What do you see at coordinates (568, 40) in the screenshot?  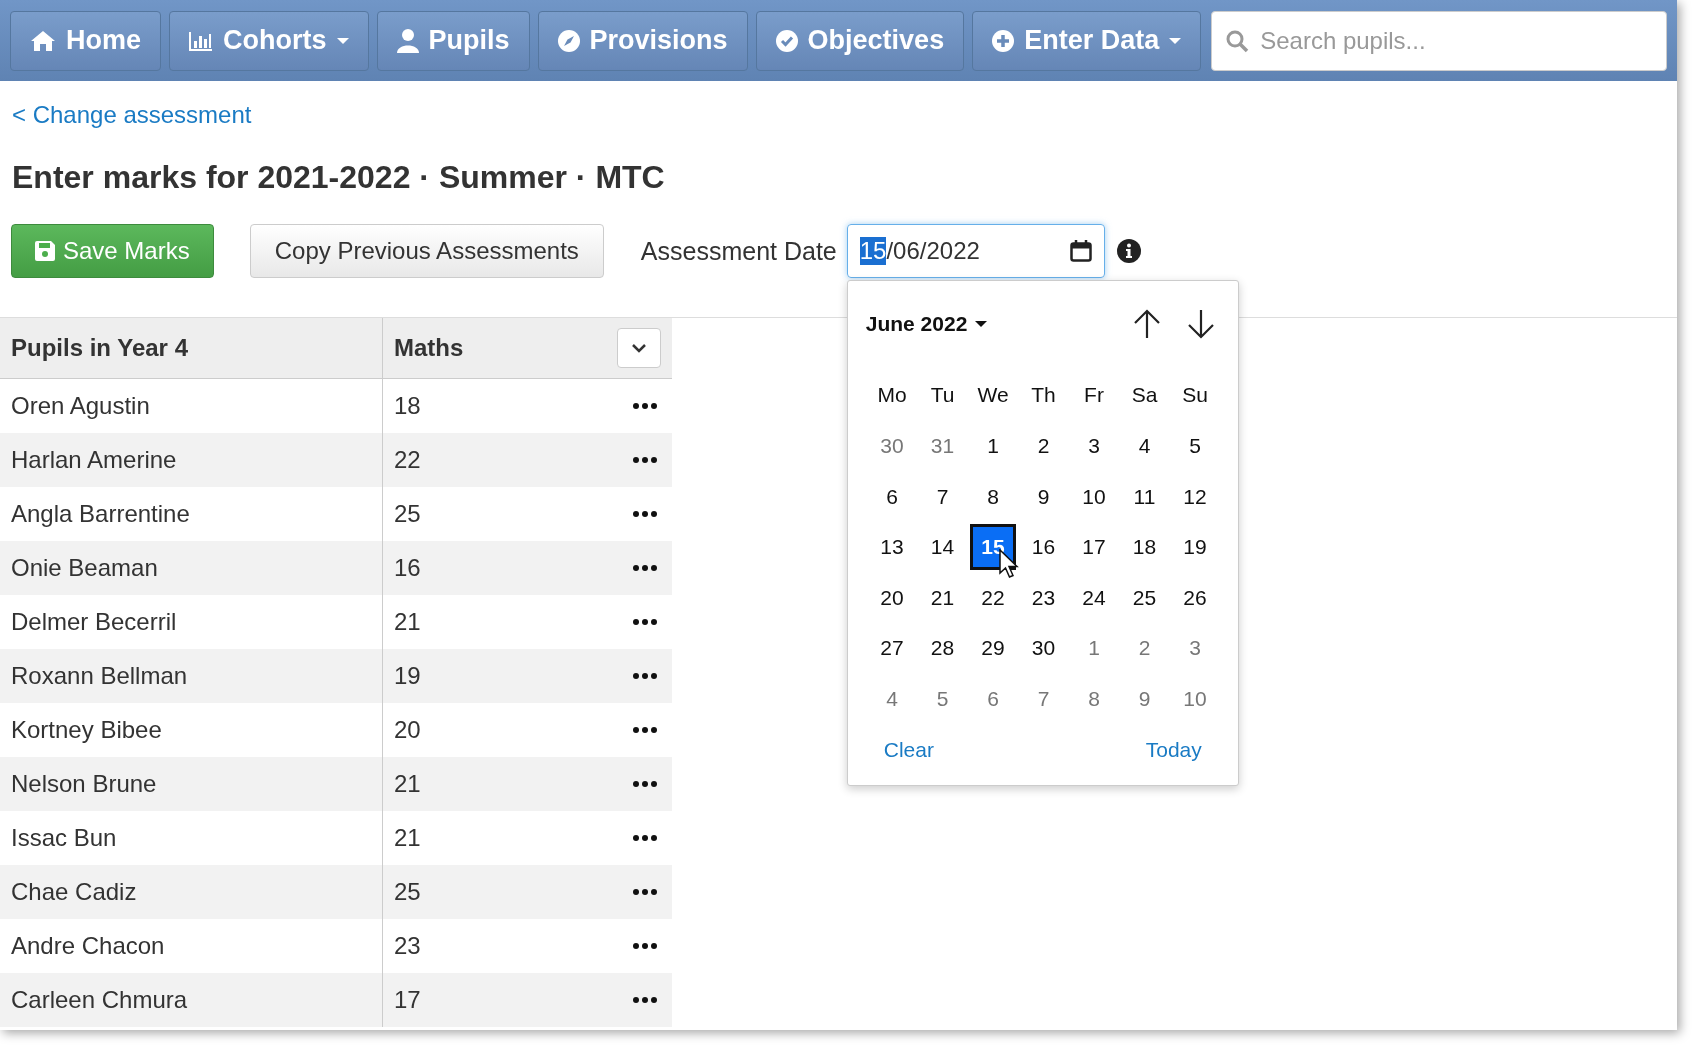 I see `compass-icon` at bounding box center [568, 40].